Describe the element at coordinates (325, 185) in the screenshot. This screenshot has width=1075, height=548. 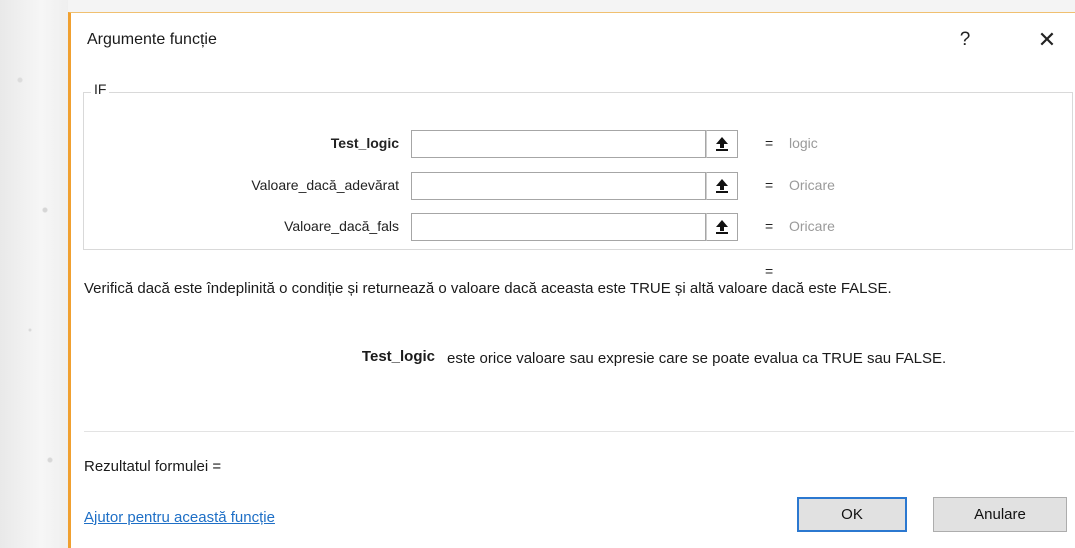
I see `arg-label-value-if-true: Valoare_dacă_adevărat` at that location.